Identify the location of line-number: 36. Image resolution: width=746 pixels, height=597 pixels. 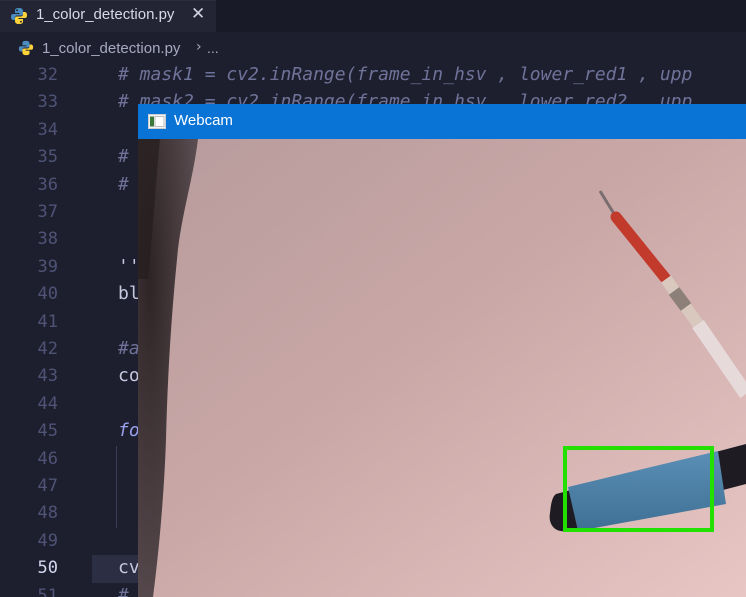
(47, 184).